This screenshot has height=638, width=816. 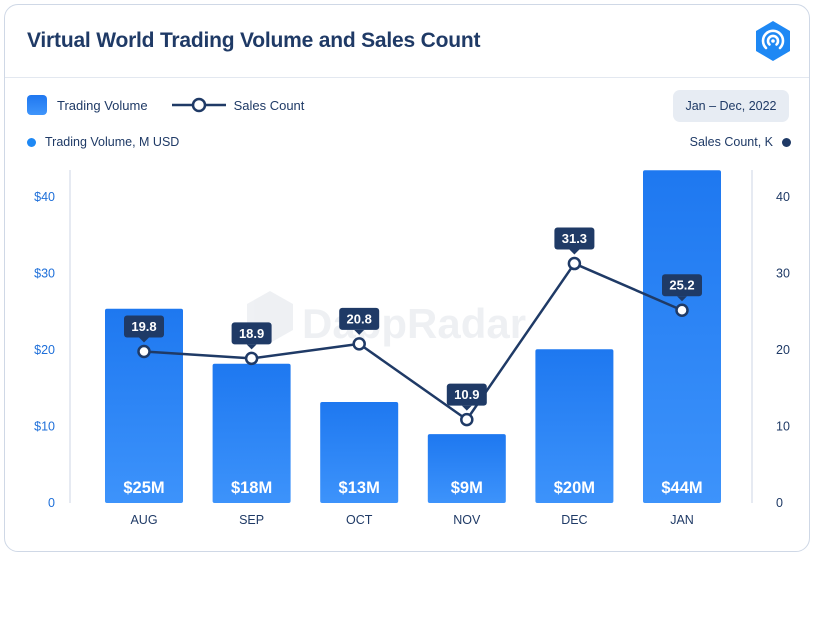 I want to click on bar-value-label: $13M, so click(x=359, y=488).